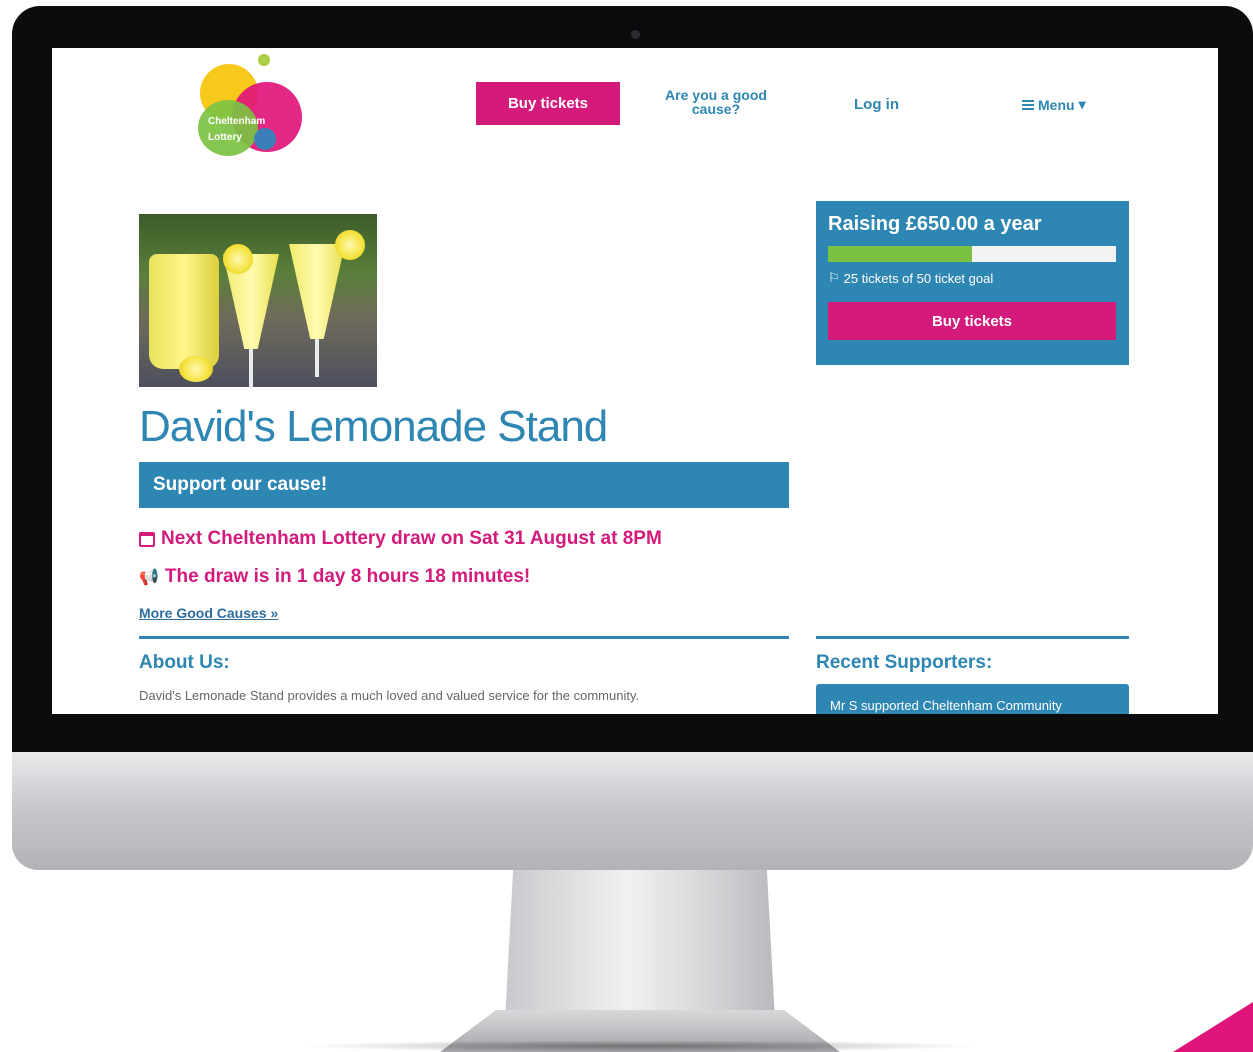 Image resolution: width=1253 pixels, height=1052 pixels. Describe the element at coordinates (373, 426) in the screenshot. I see `page-title: David's Lemonade Stand` at that location.